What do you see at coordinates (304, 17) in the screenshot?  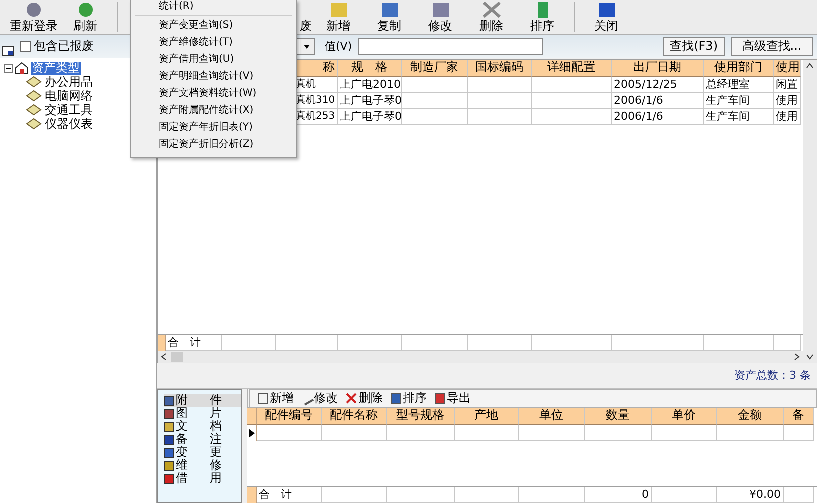 I see `toolbar-button: 废` at bounding box center [304, 17].